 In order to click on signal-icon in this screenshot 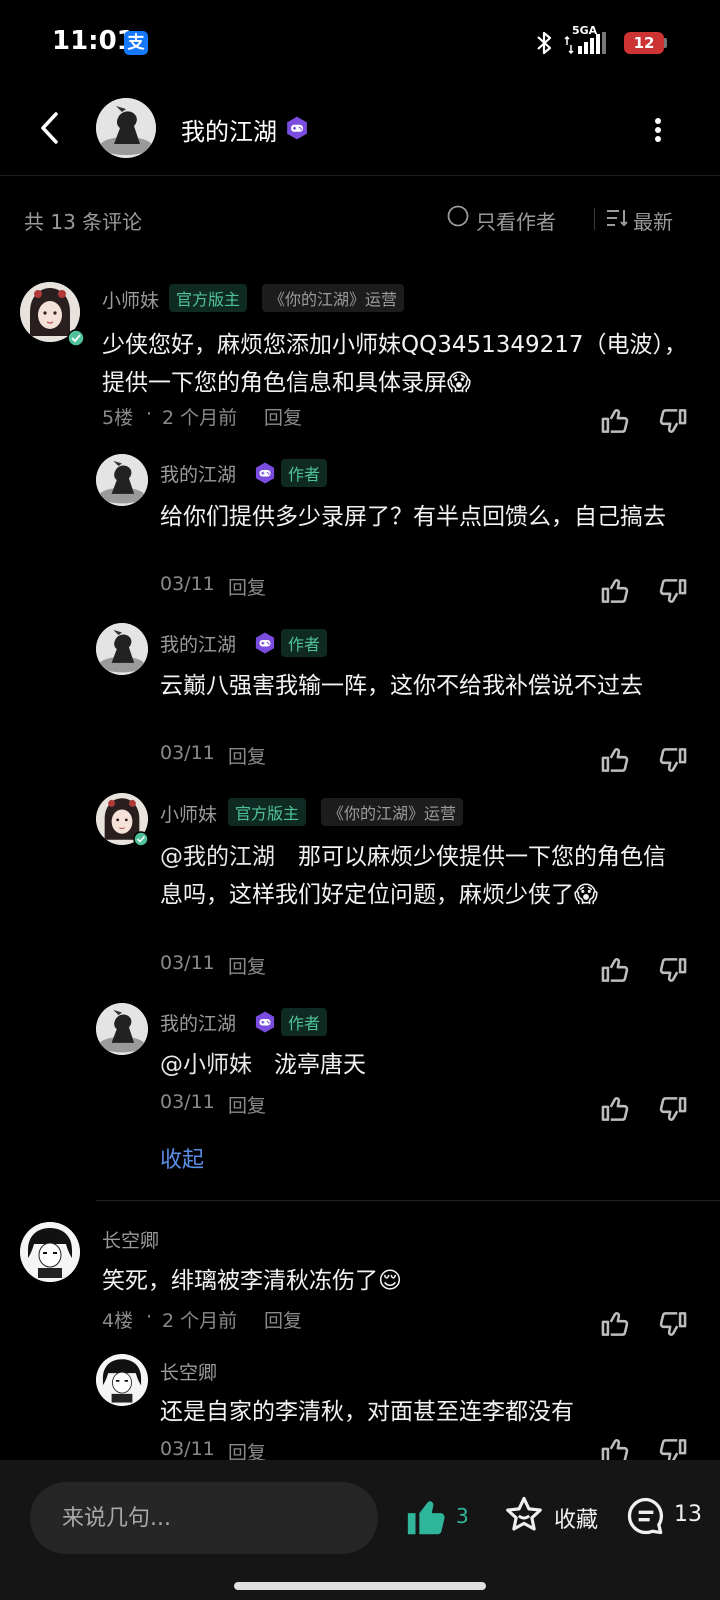, I will do `click(592, 45)`.